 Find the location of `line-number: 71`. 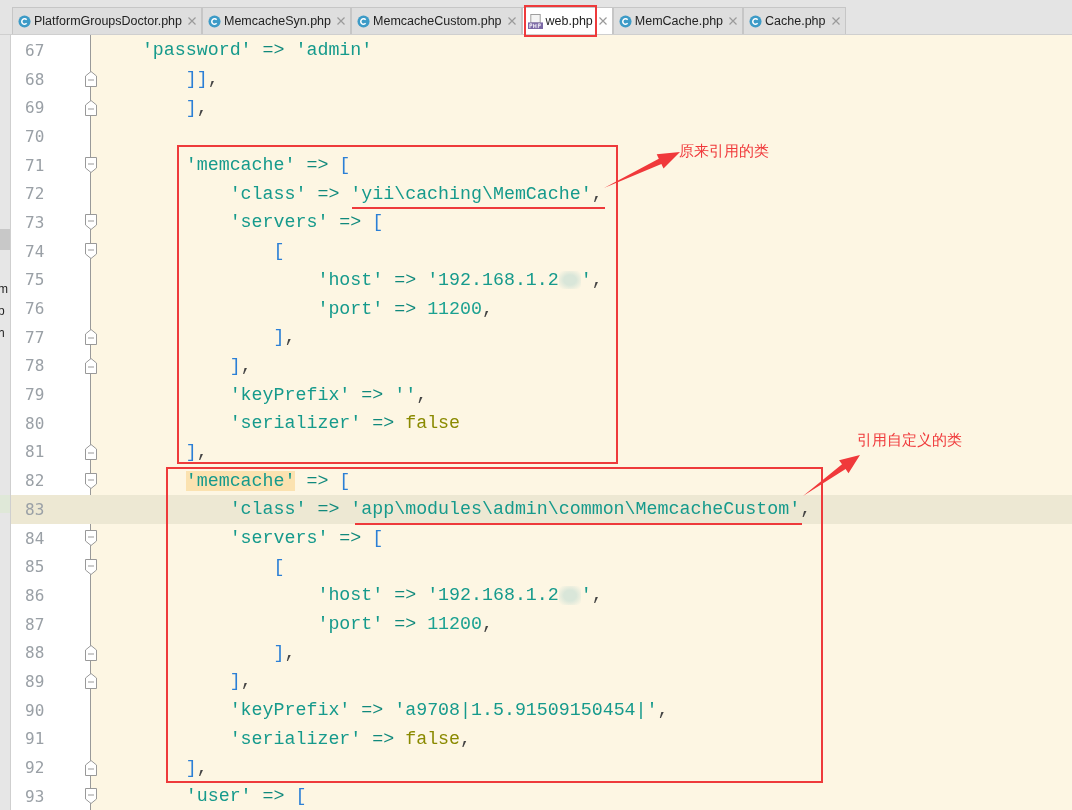

line-number: 71 is located at coordinates (35, 165).